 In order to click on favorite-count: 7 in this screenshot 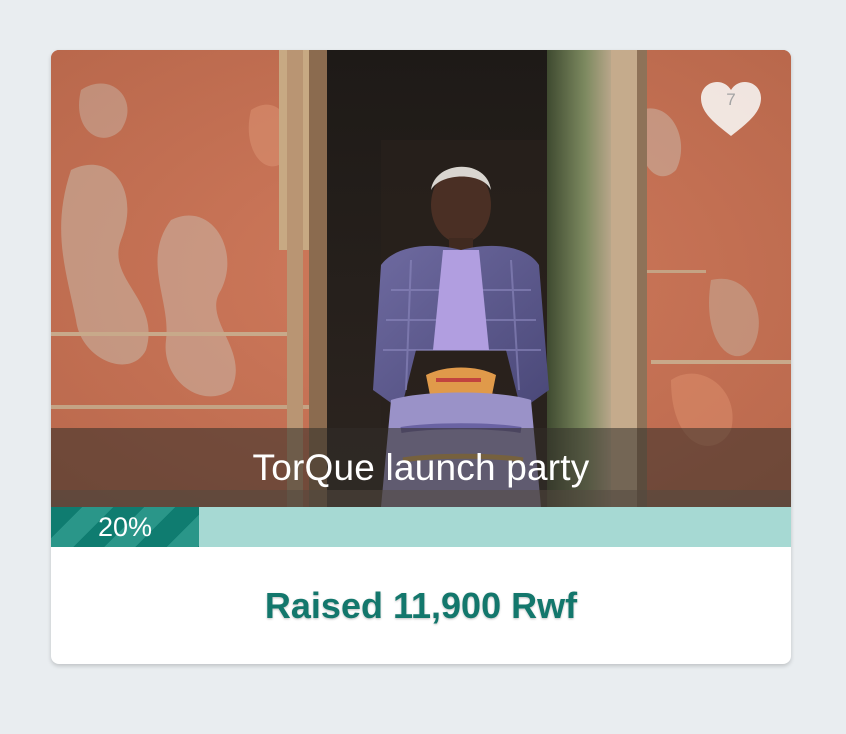, I will do `click(731, 99)`.